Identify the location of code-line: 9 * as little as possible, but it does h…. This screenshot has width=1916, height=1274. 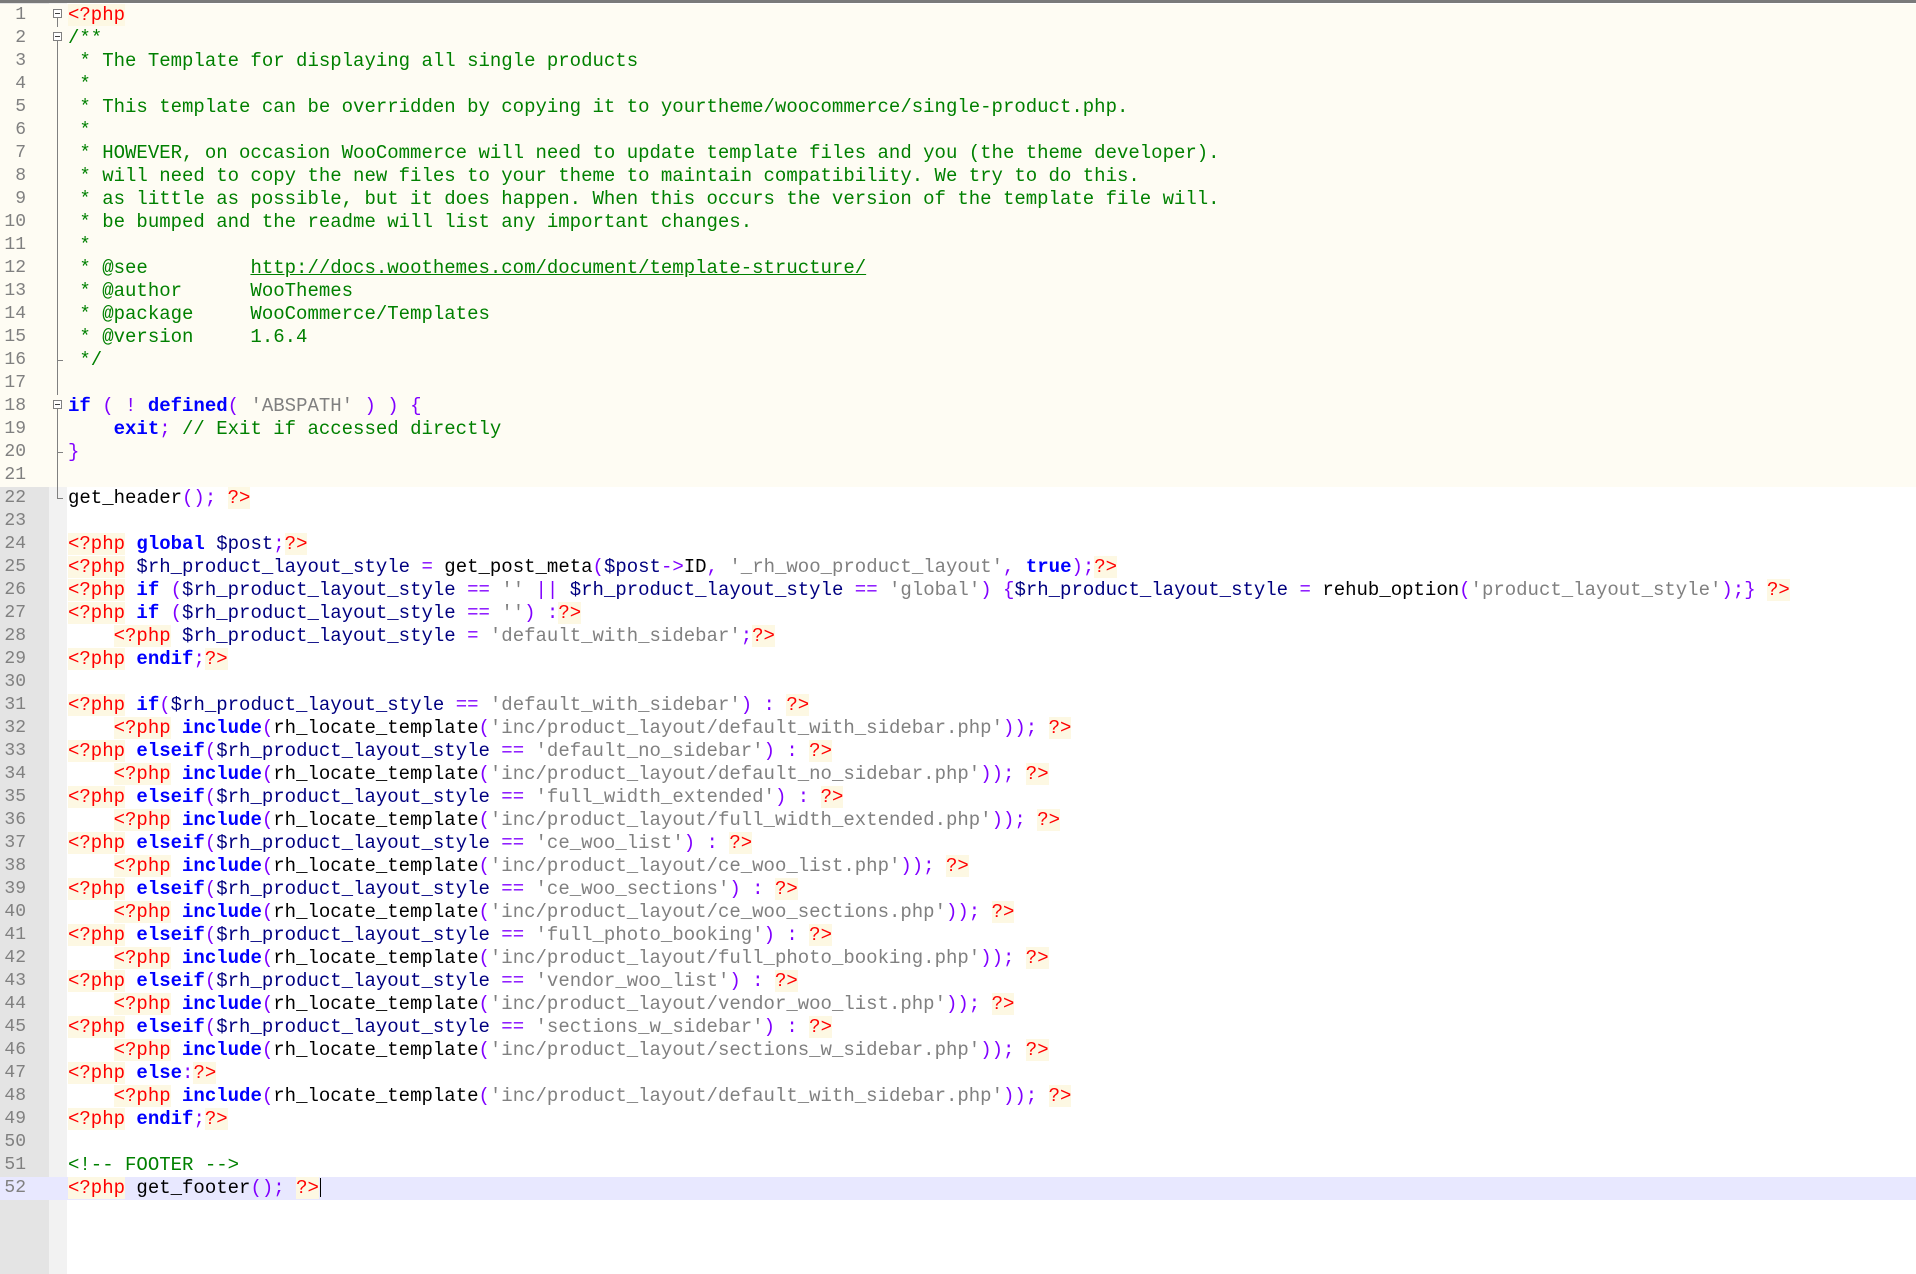
(958, 199).